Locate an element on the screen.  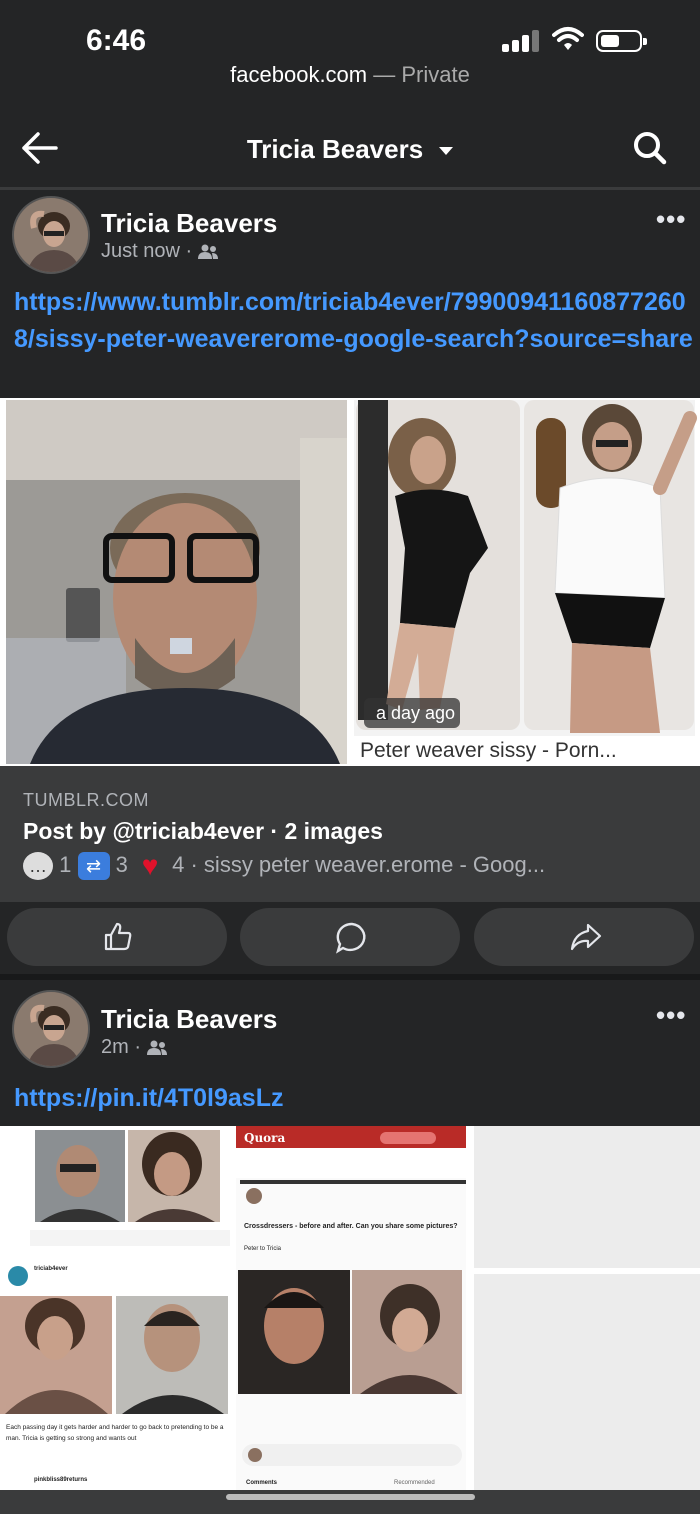
like-button is located at coordinates (117, 937).